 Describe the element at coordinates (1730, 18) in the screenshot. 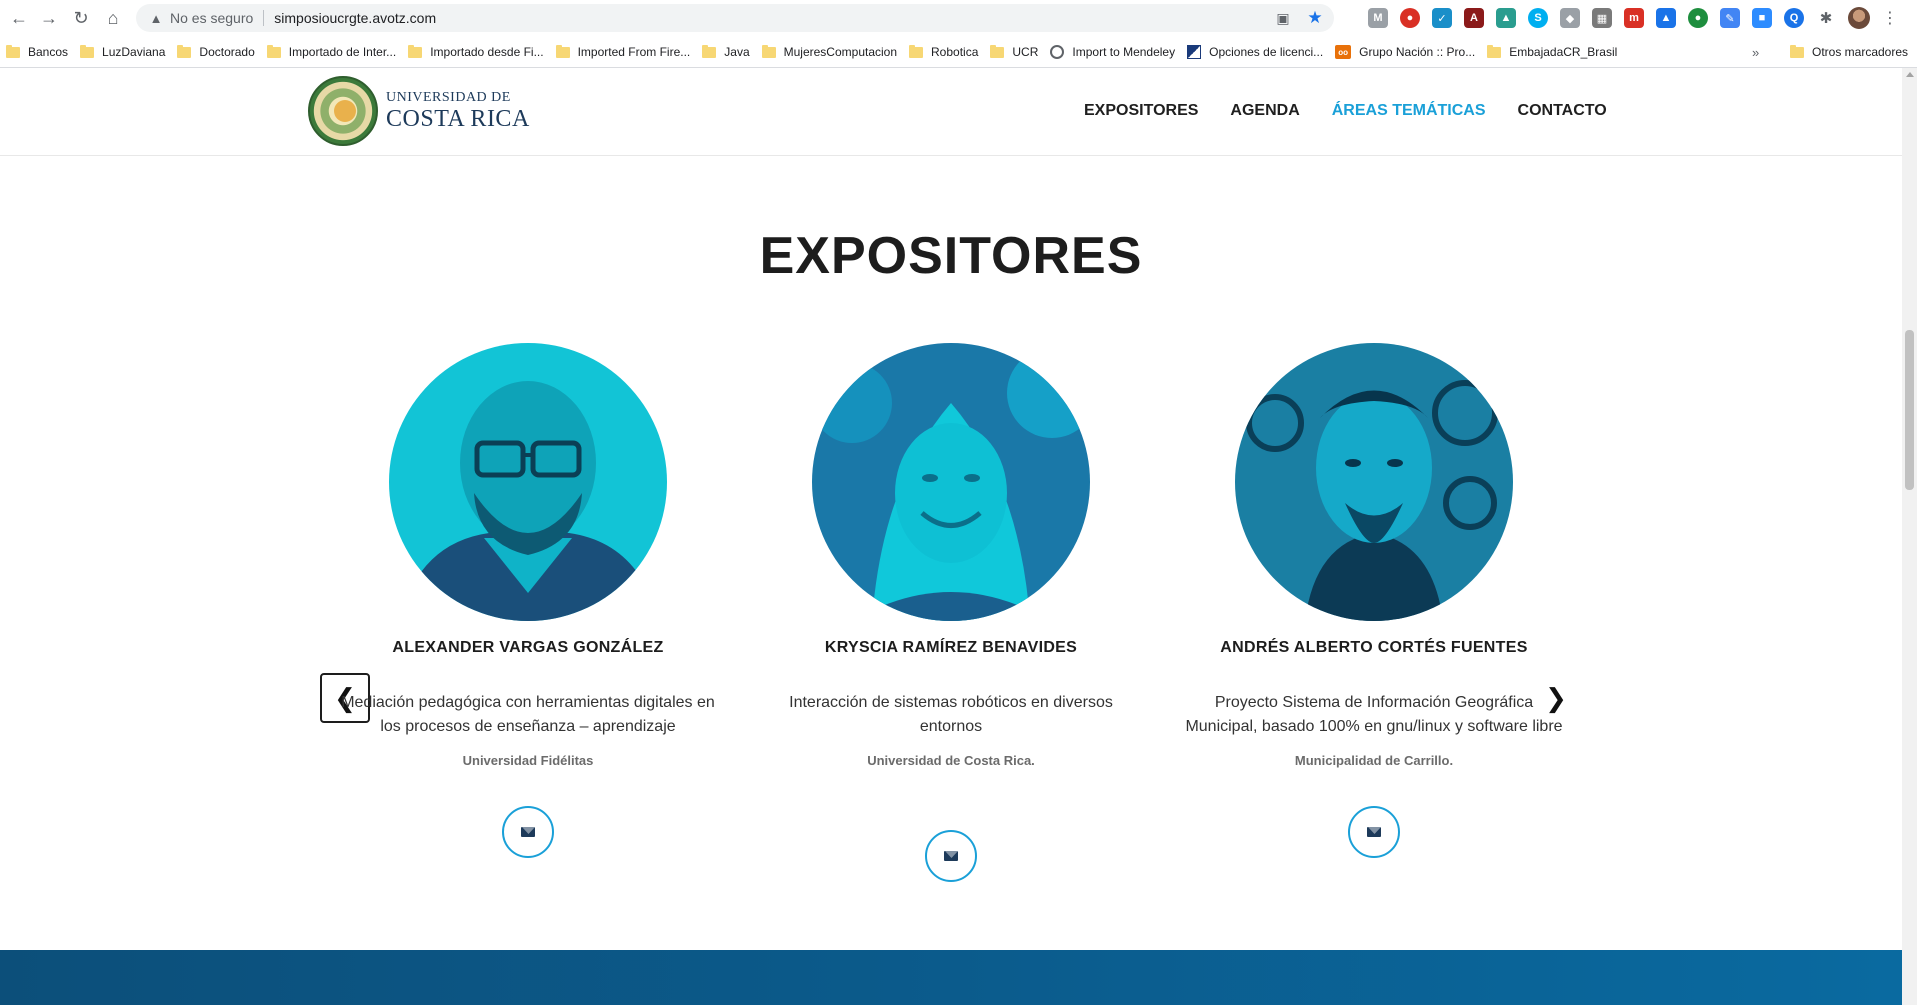

I see `pen-extension-icon: ✎` at that location.